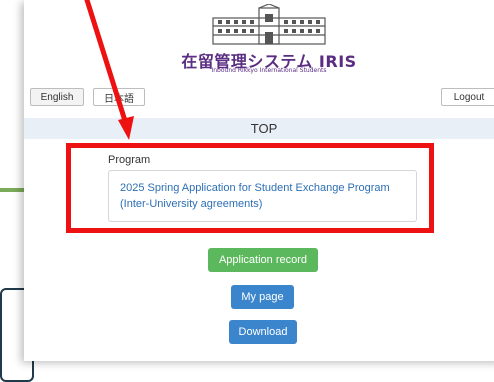  What do you see at coordinates (269, 70) in the screenshot?
I see `app-subtitle: Inbound Rikkyo International Students` at bounding box center [269, 70].